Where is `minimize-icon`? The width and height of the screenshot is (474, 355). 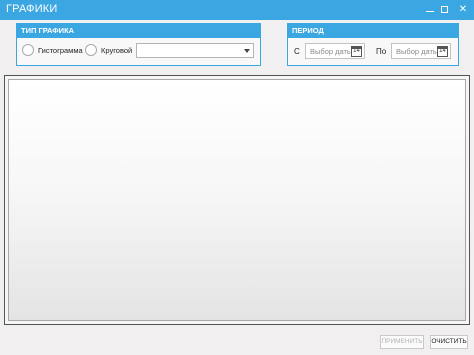
minimize-icon is located at coordinates (430, 11).